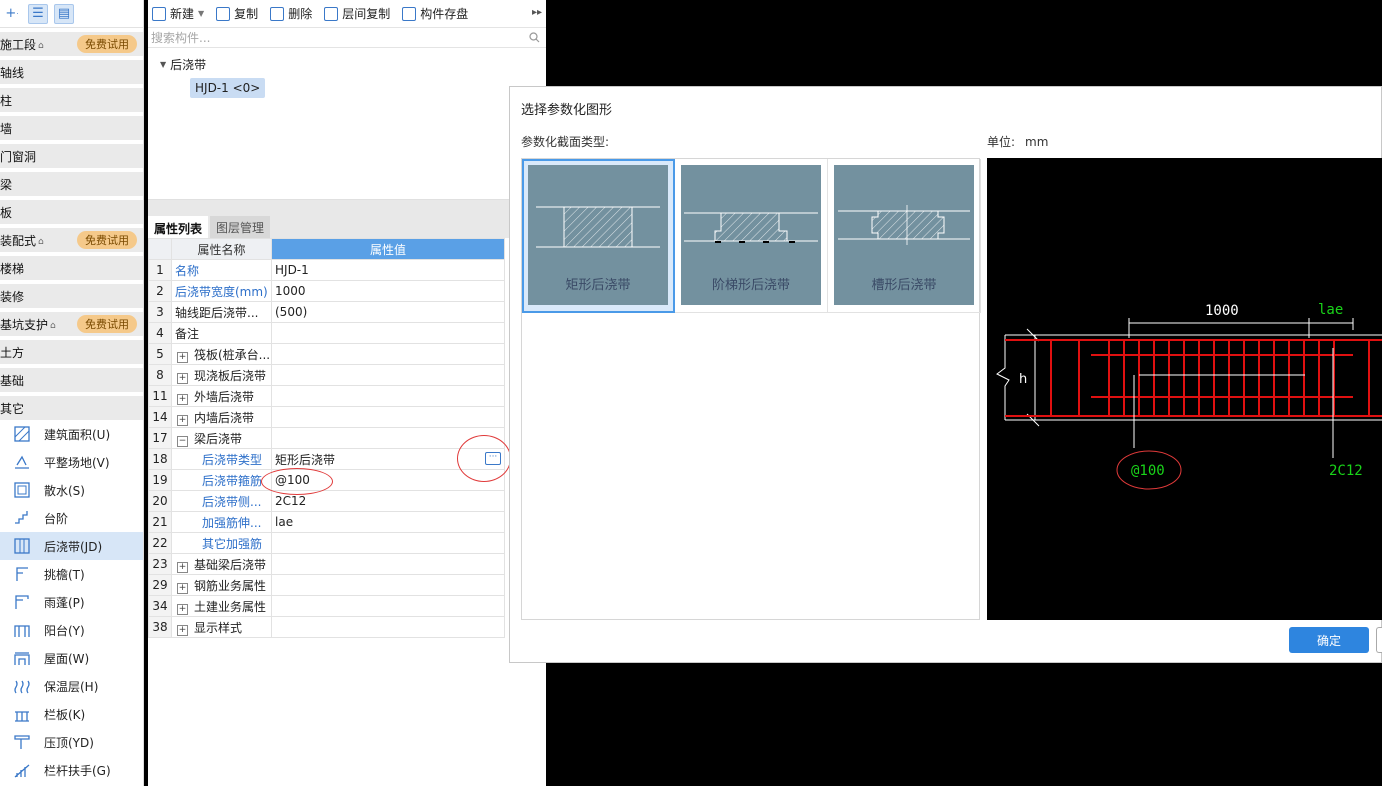  What do you see at coordinates (751, 236) in the screenshot?
I see `shape-option-stepped: 阶梯形后浇带` at bounding box center [751, 236].